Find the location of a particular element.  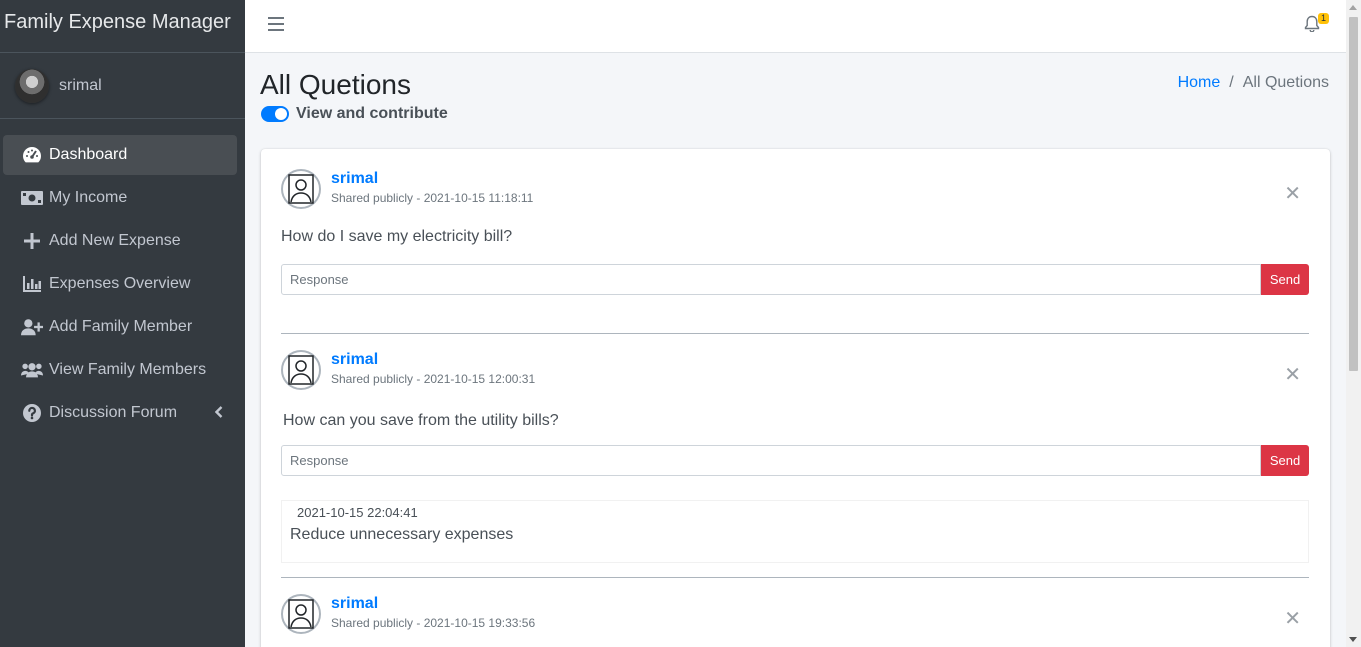

sidebar-item-expenses-overview: Expenses Overview is located at coordinates (120, 284).